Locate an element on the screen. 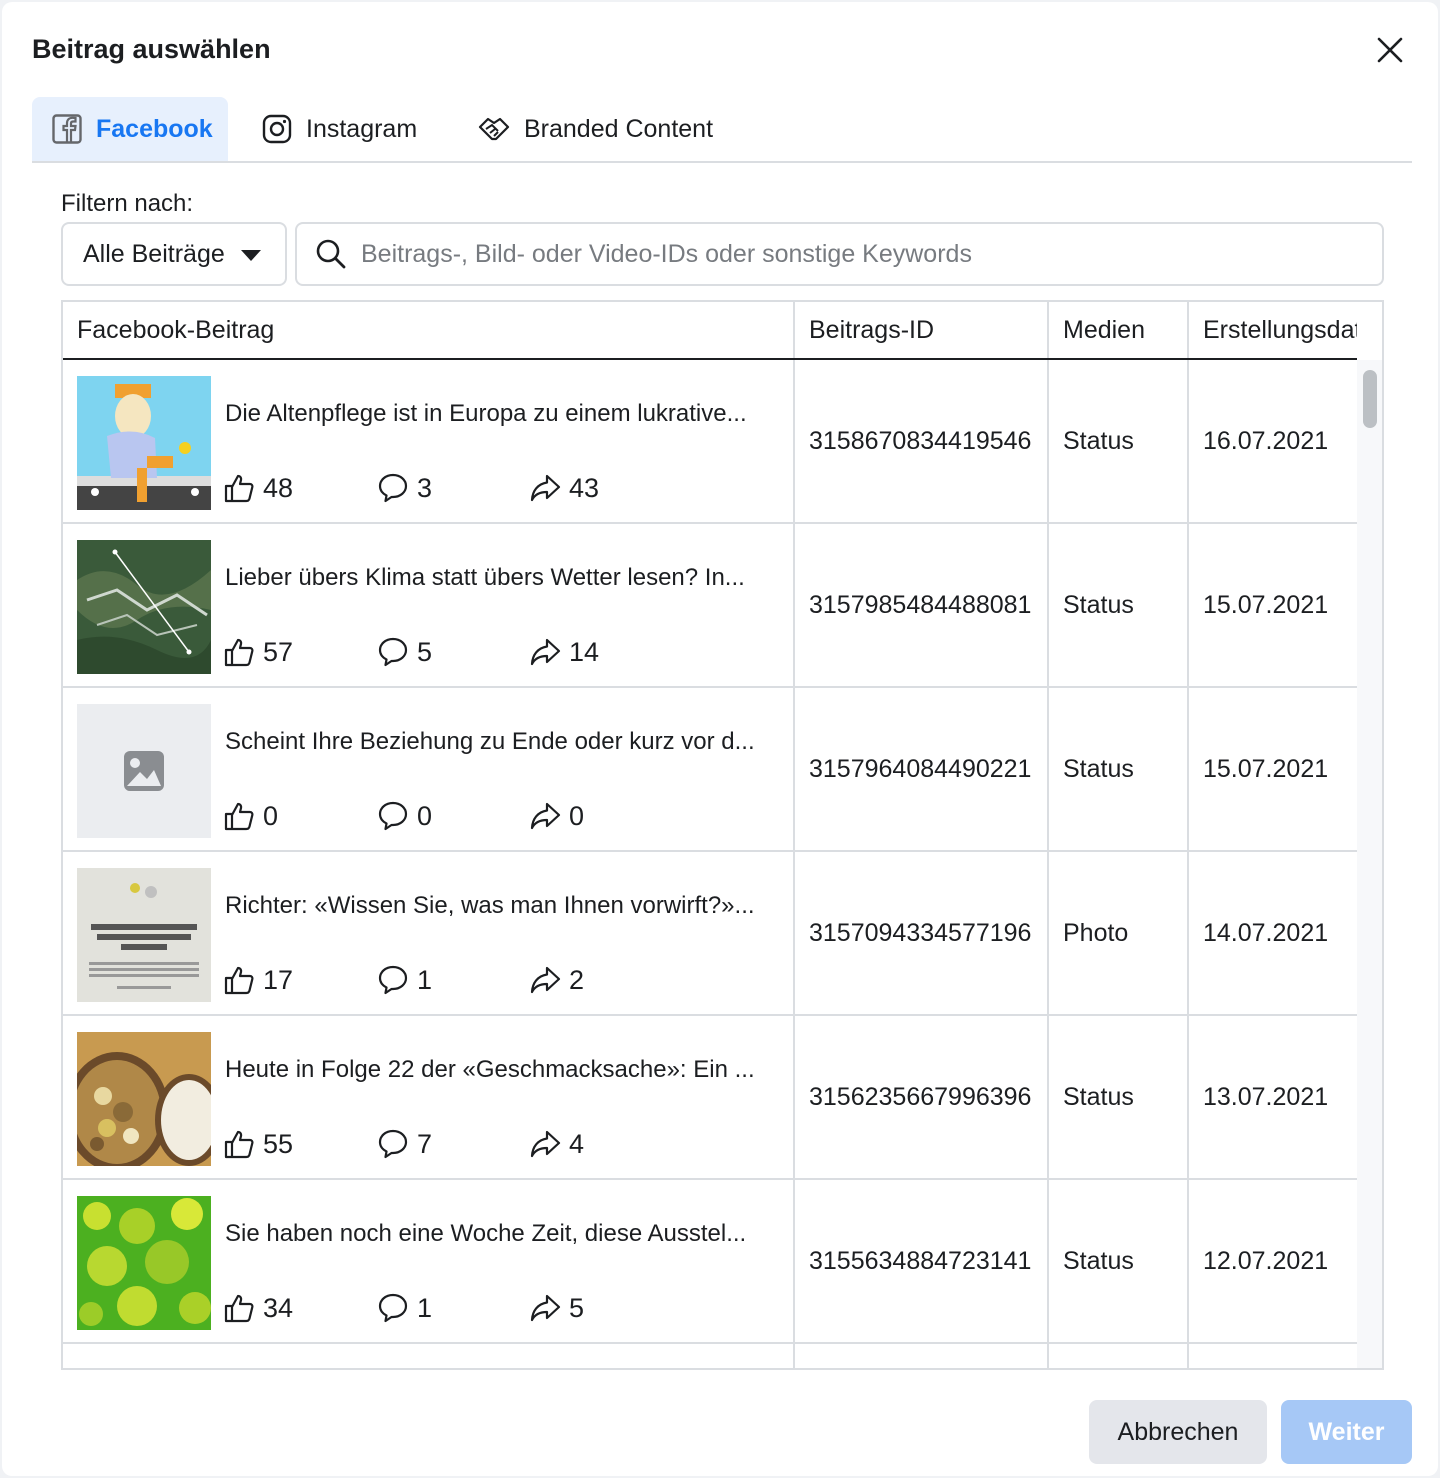 Image resolution: width=1440 pixels, height=1478 pixels. comments-count: 1 is located at coordinates (404, 1308).